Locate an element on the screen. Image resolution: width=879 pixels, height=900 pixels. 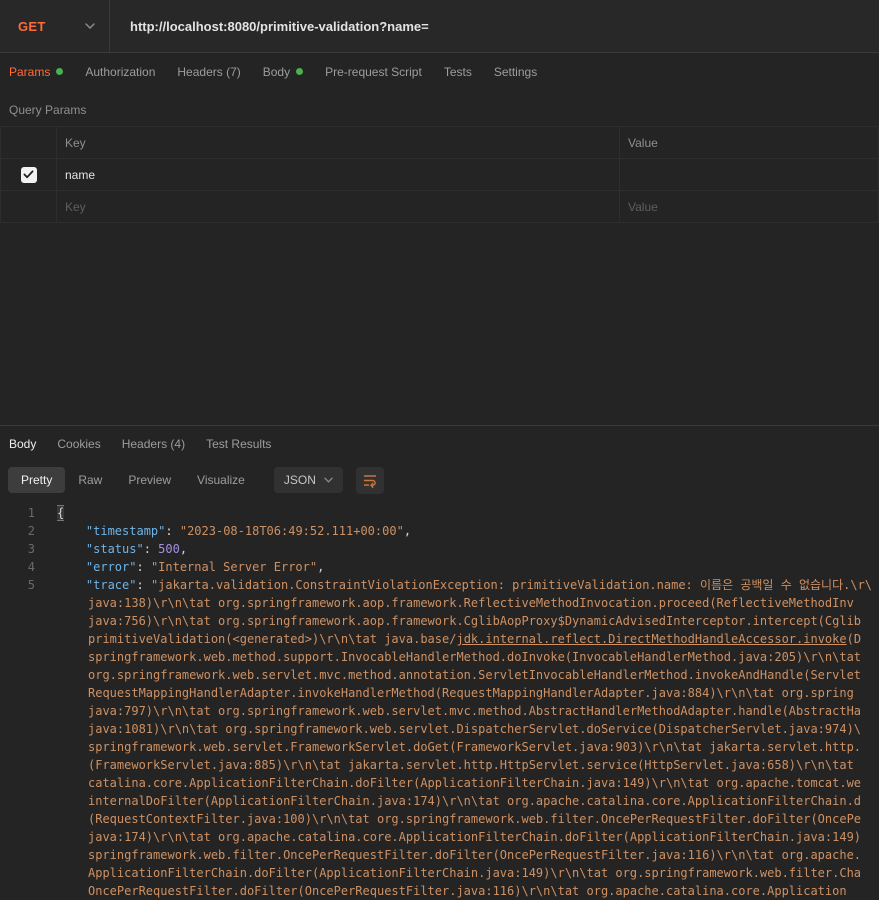
code-text: "status": 500, is located at coordinates (136, 549).